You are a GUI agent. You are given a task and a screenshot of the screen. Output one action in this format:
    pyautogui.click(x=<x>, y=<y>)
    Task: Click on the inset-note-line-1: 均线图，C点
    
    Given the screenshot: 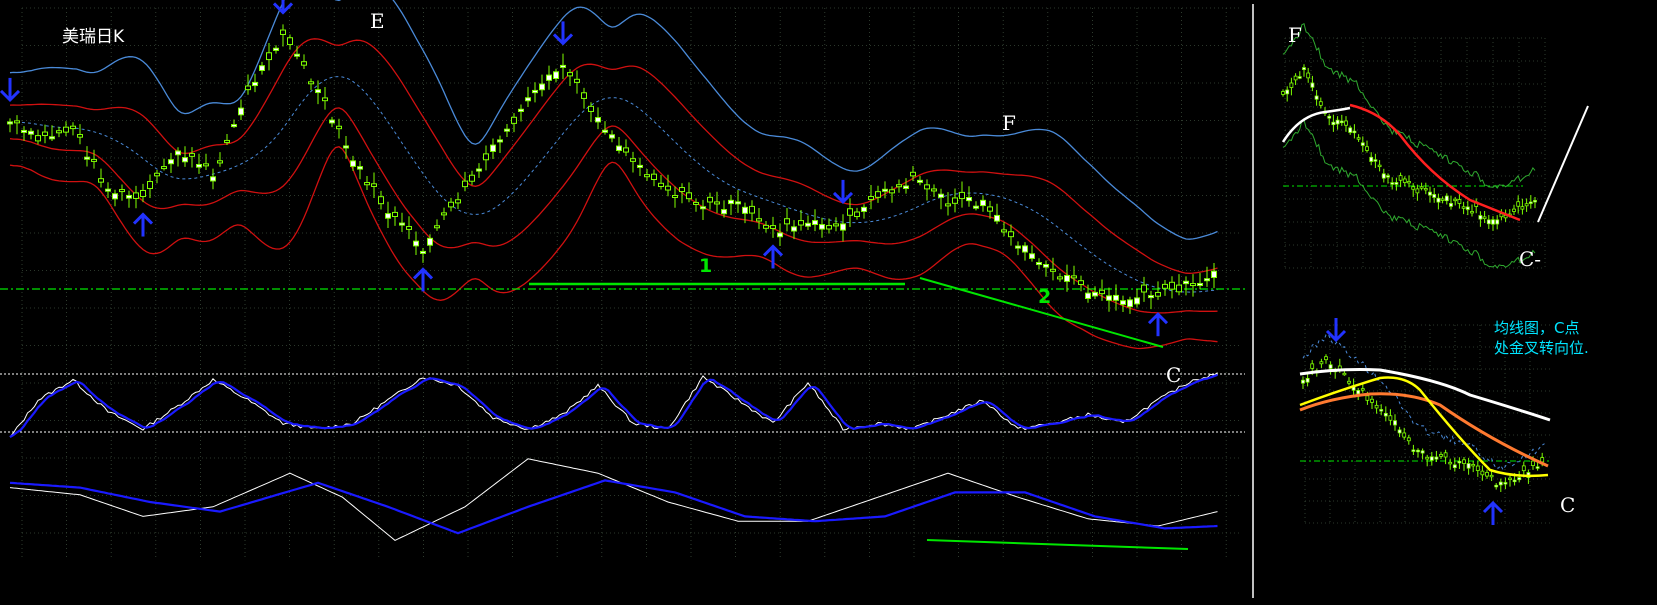 What is the action you would take?
    pyautogui.click(x=1536, y=328)
    